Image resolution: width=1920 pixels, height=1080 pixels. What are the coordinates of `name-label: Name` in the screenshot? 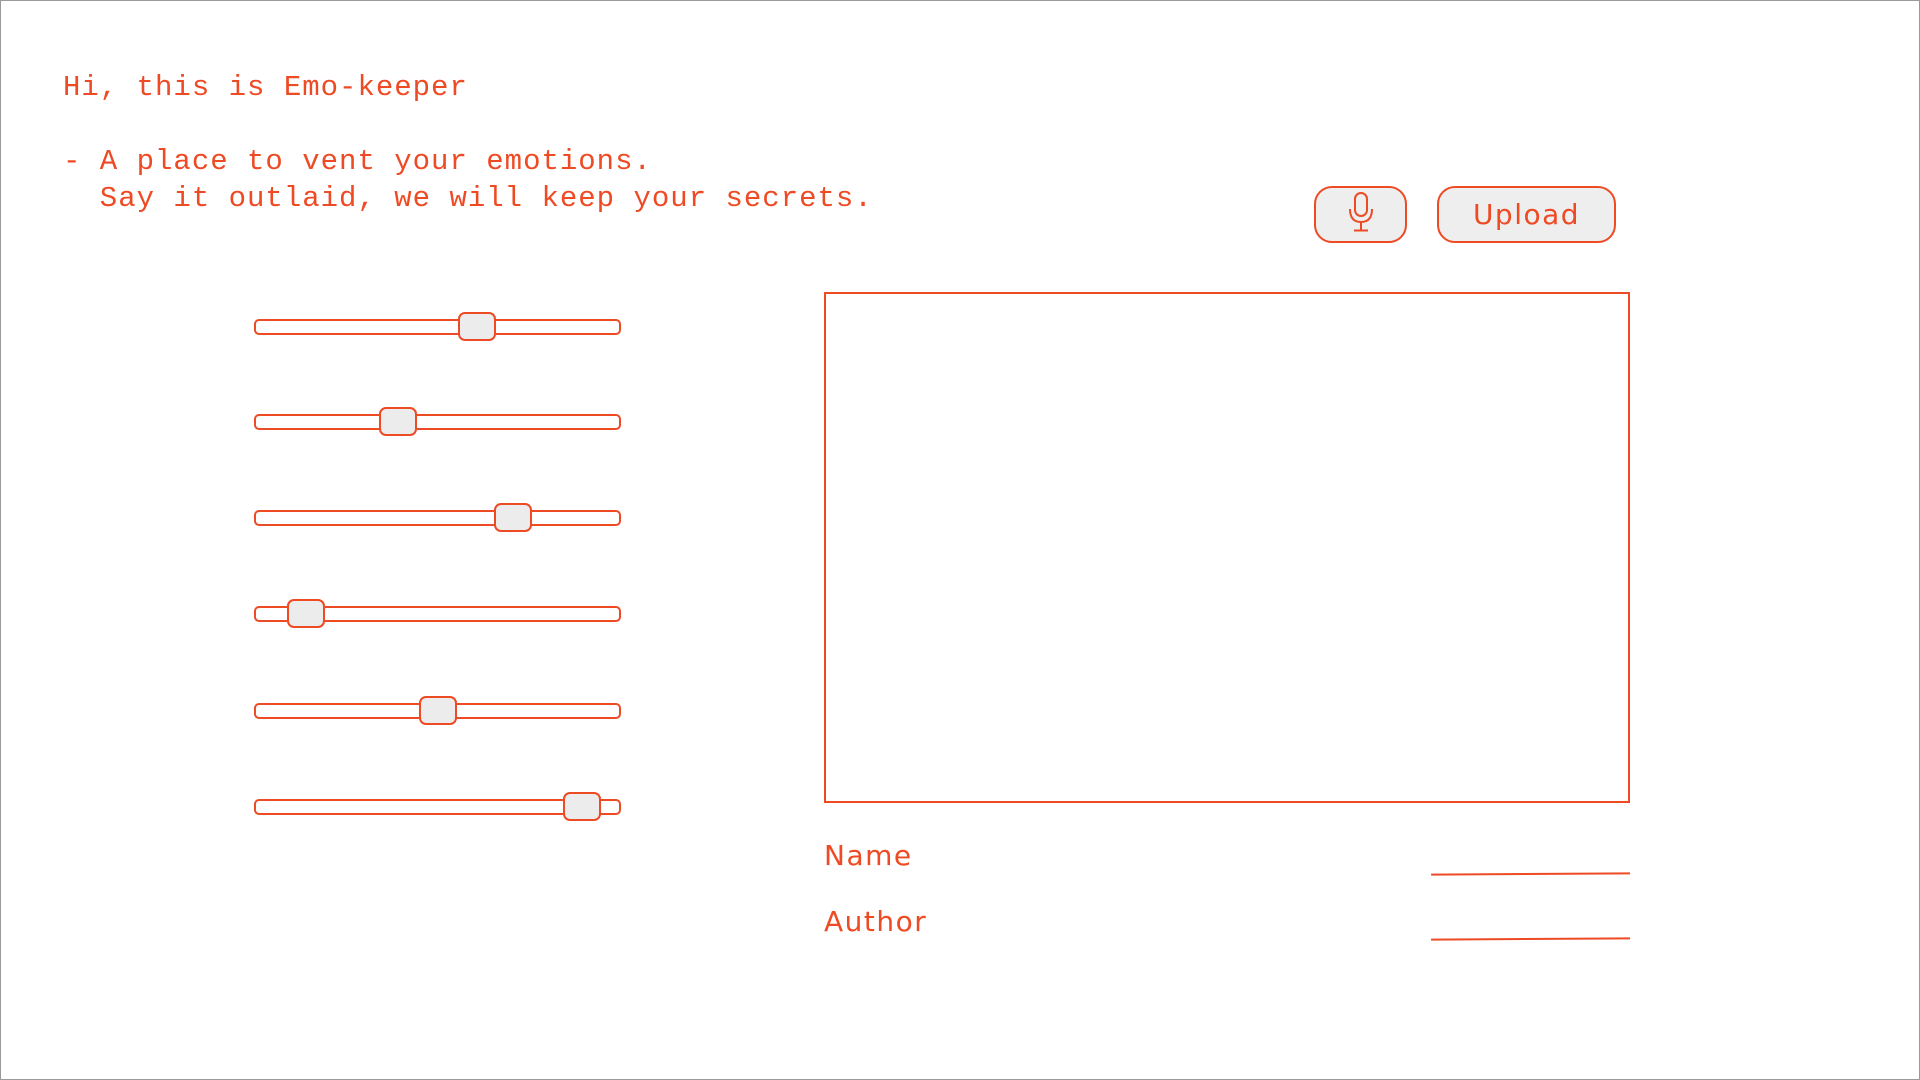 It's located at (868, 855).